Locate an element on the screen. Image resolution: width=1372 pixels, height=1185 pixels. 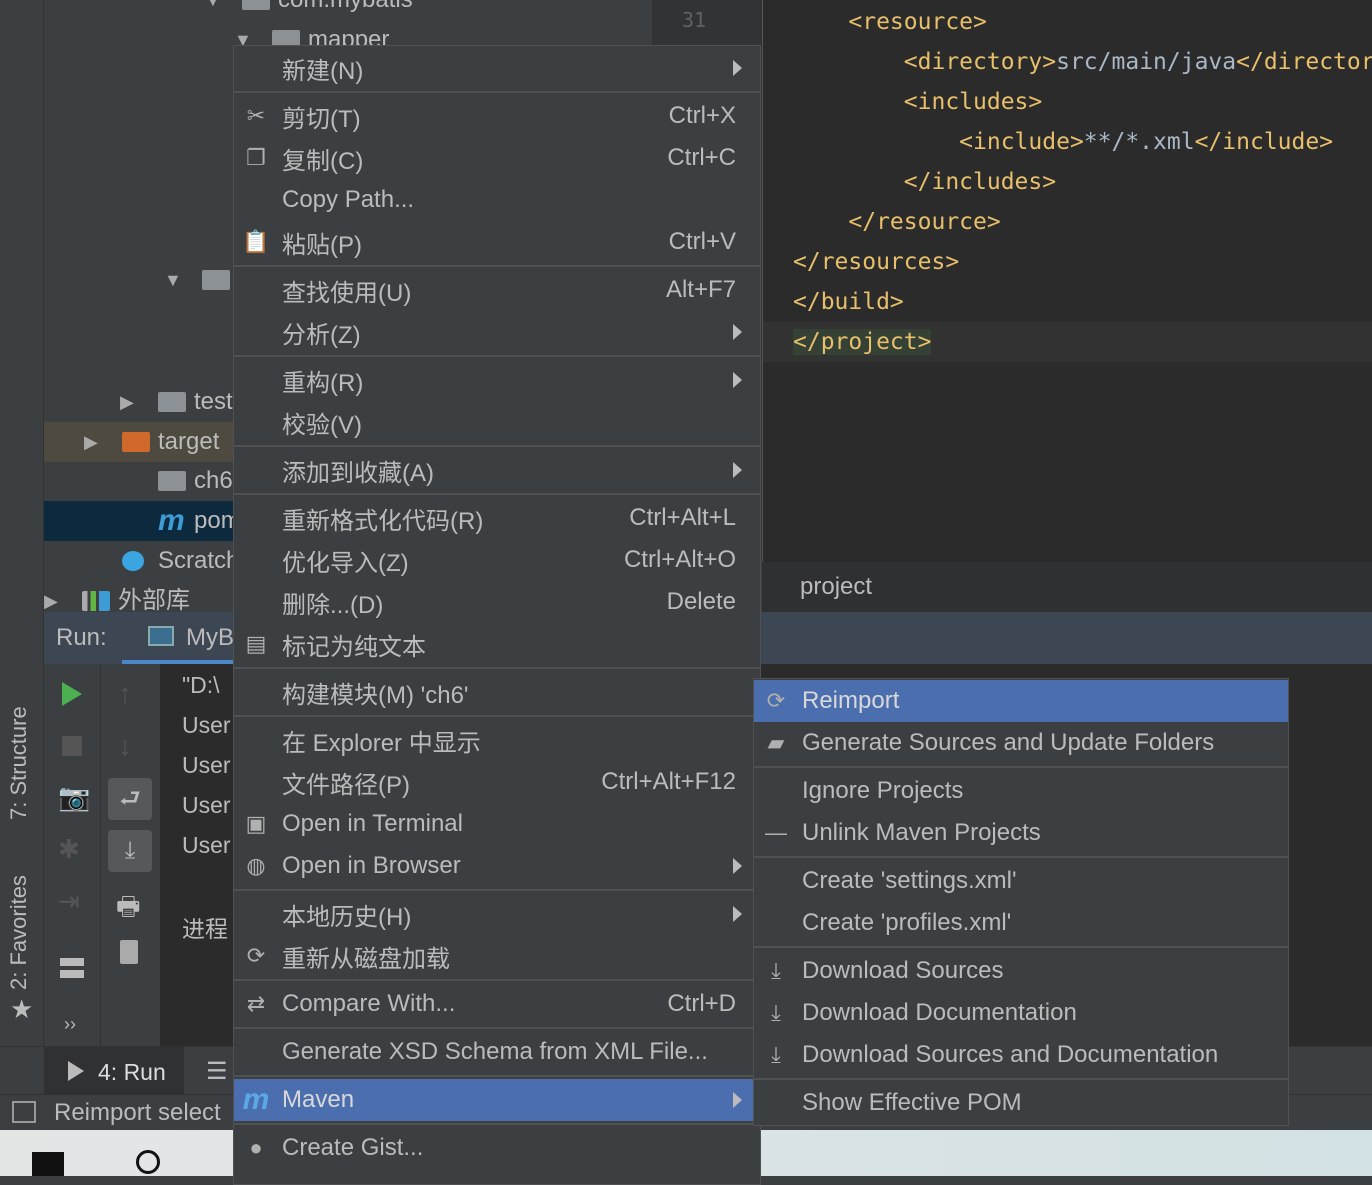
menu-item-create-settings-xml: Create 'settings.xml' is located at coordinates (1021, 881).